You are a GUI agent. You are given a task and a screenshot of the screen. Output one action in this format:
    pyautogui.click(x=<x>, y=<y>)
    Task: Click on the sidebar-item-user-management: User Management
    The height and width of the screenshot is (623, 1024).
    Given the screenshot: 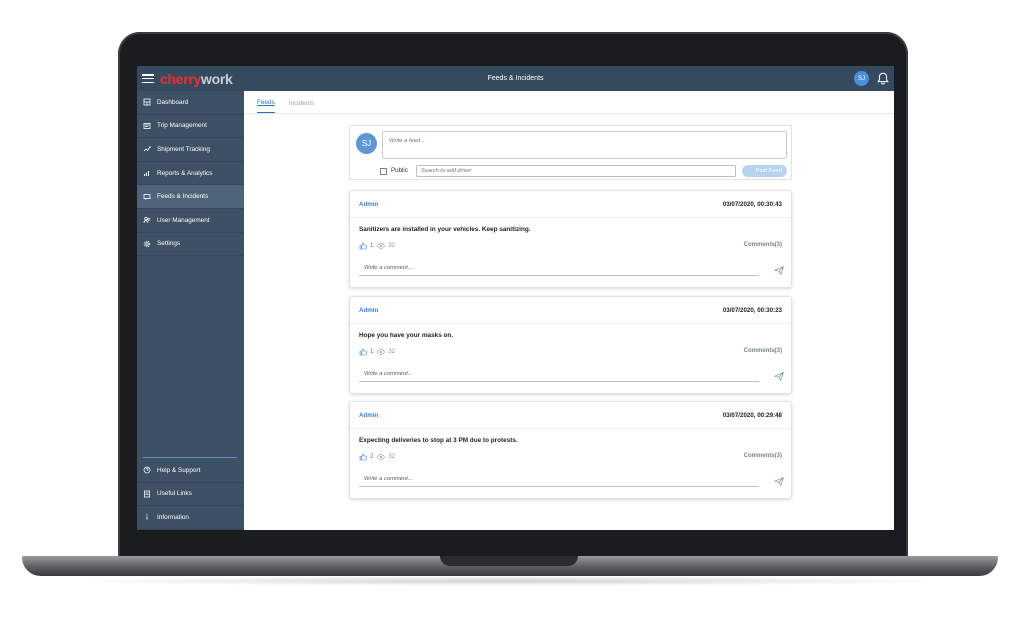 What is the action you would take?
    pyautogui.click(x=190, y=221)
    